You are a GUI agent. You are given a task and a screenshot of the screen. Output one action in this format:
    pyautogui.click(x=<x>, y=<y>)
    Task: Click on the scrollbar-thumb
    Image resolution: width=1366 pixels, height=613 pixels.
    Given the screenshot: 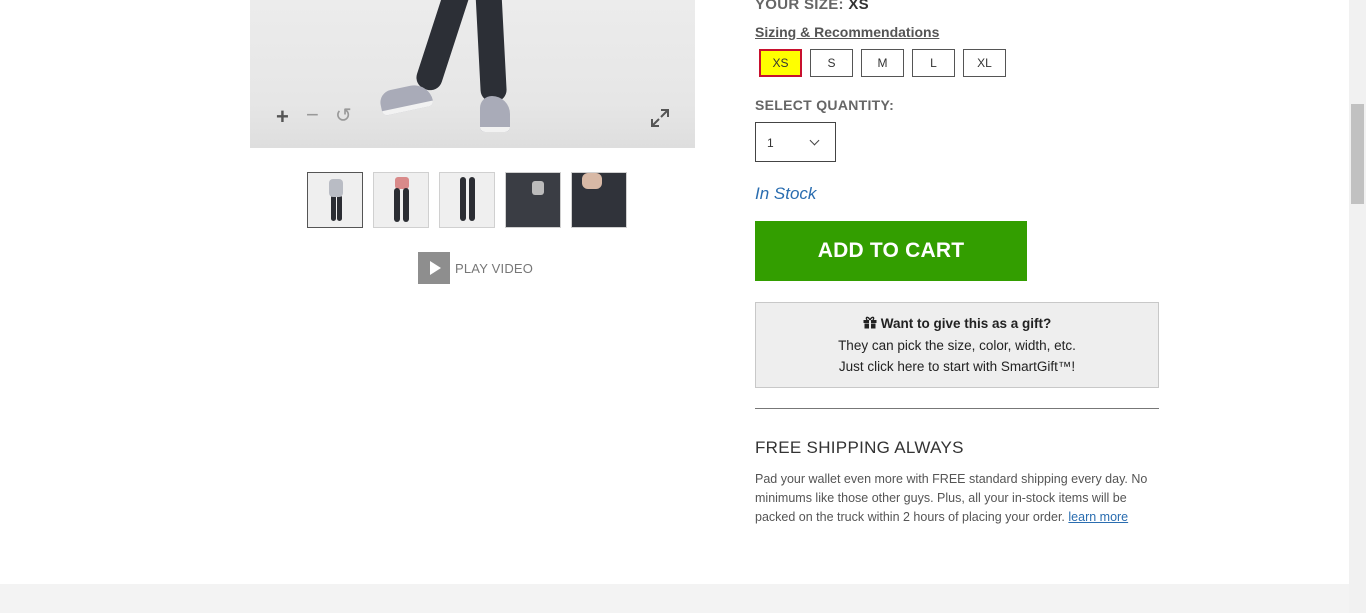 What is the action you would take?
    pyautogui.click(x=1357, y=154)
    